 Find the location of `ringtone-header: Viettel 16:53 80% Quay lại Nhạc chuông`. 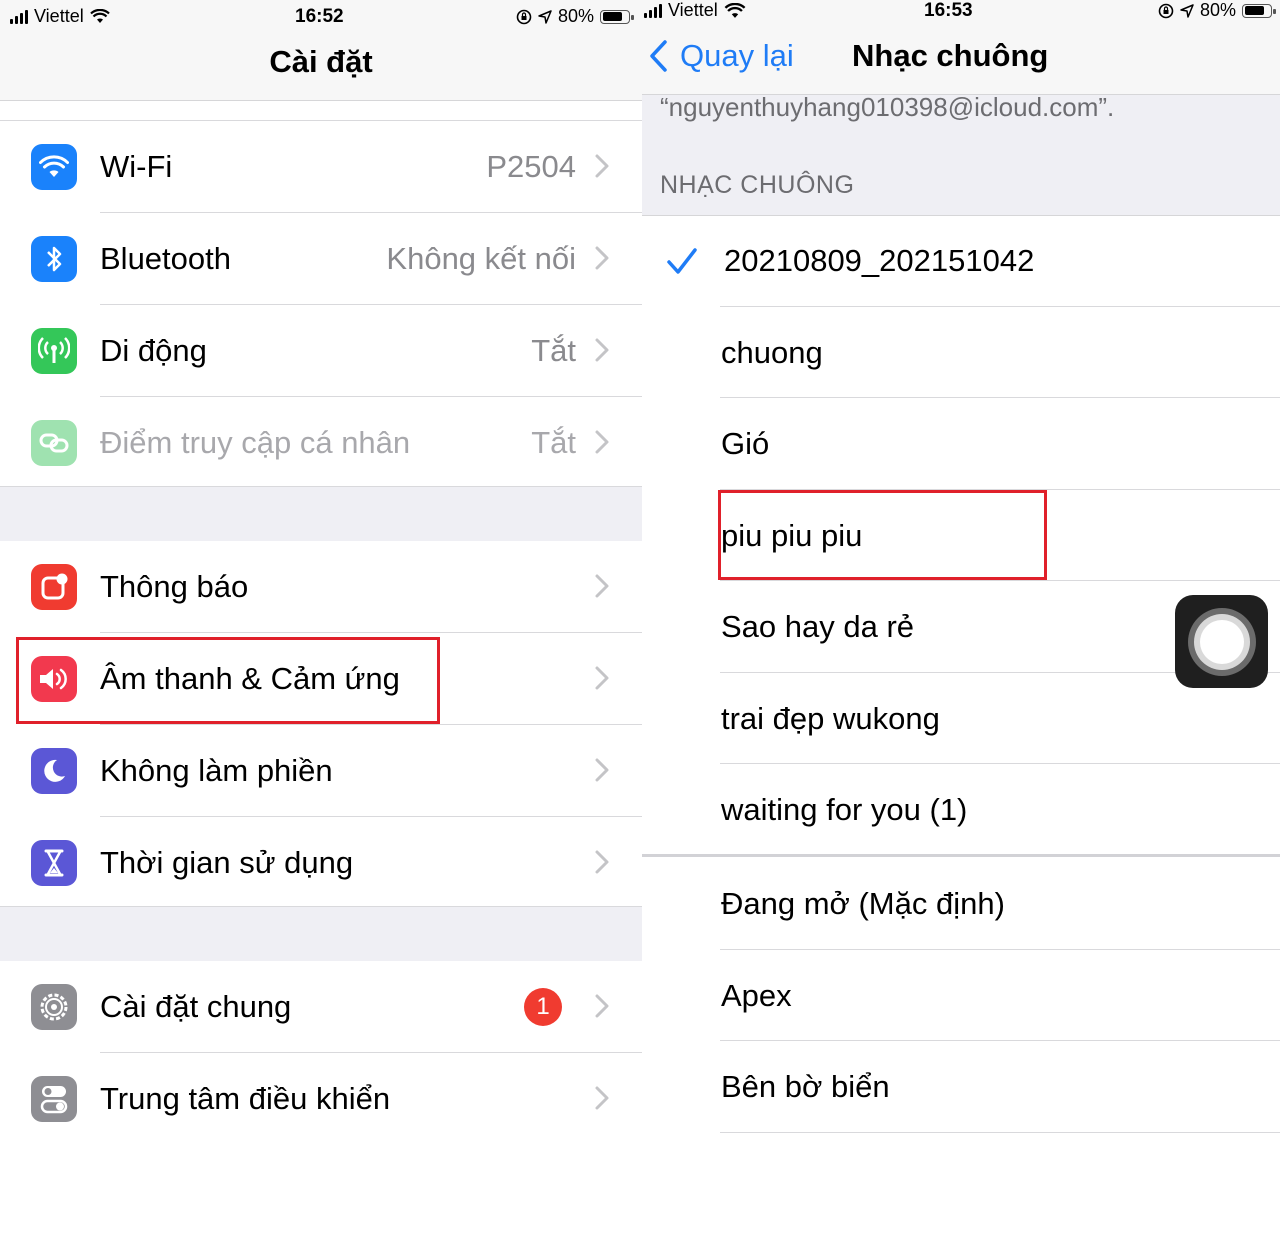

ringtone-header: Viettel 16:53 80% Quay lại Nhạc chuông is located at coordinates (961, 47).